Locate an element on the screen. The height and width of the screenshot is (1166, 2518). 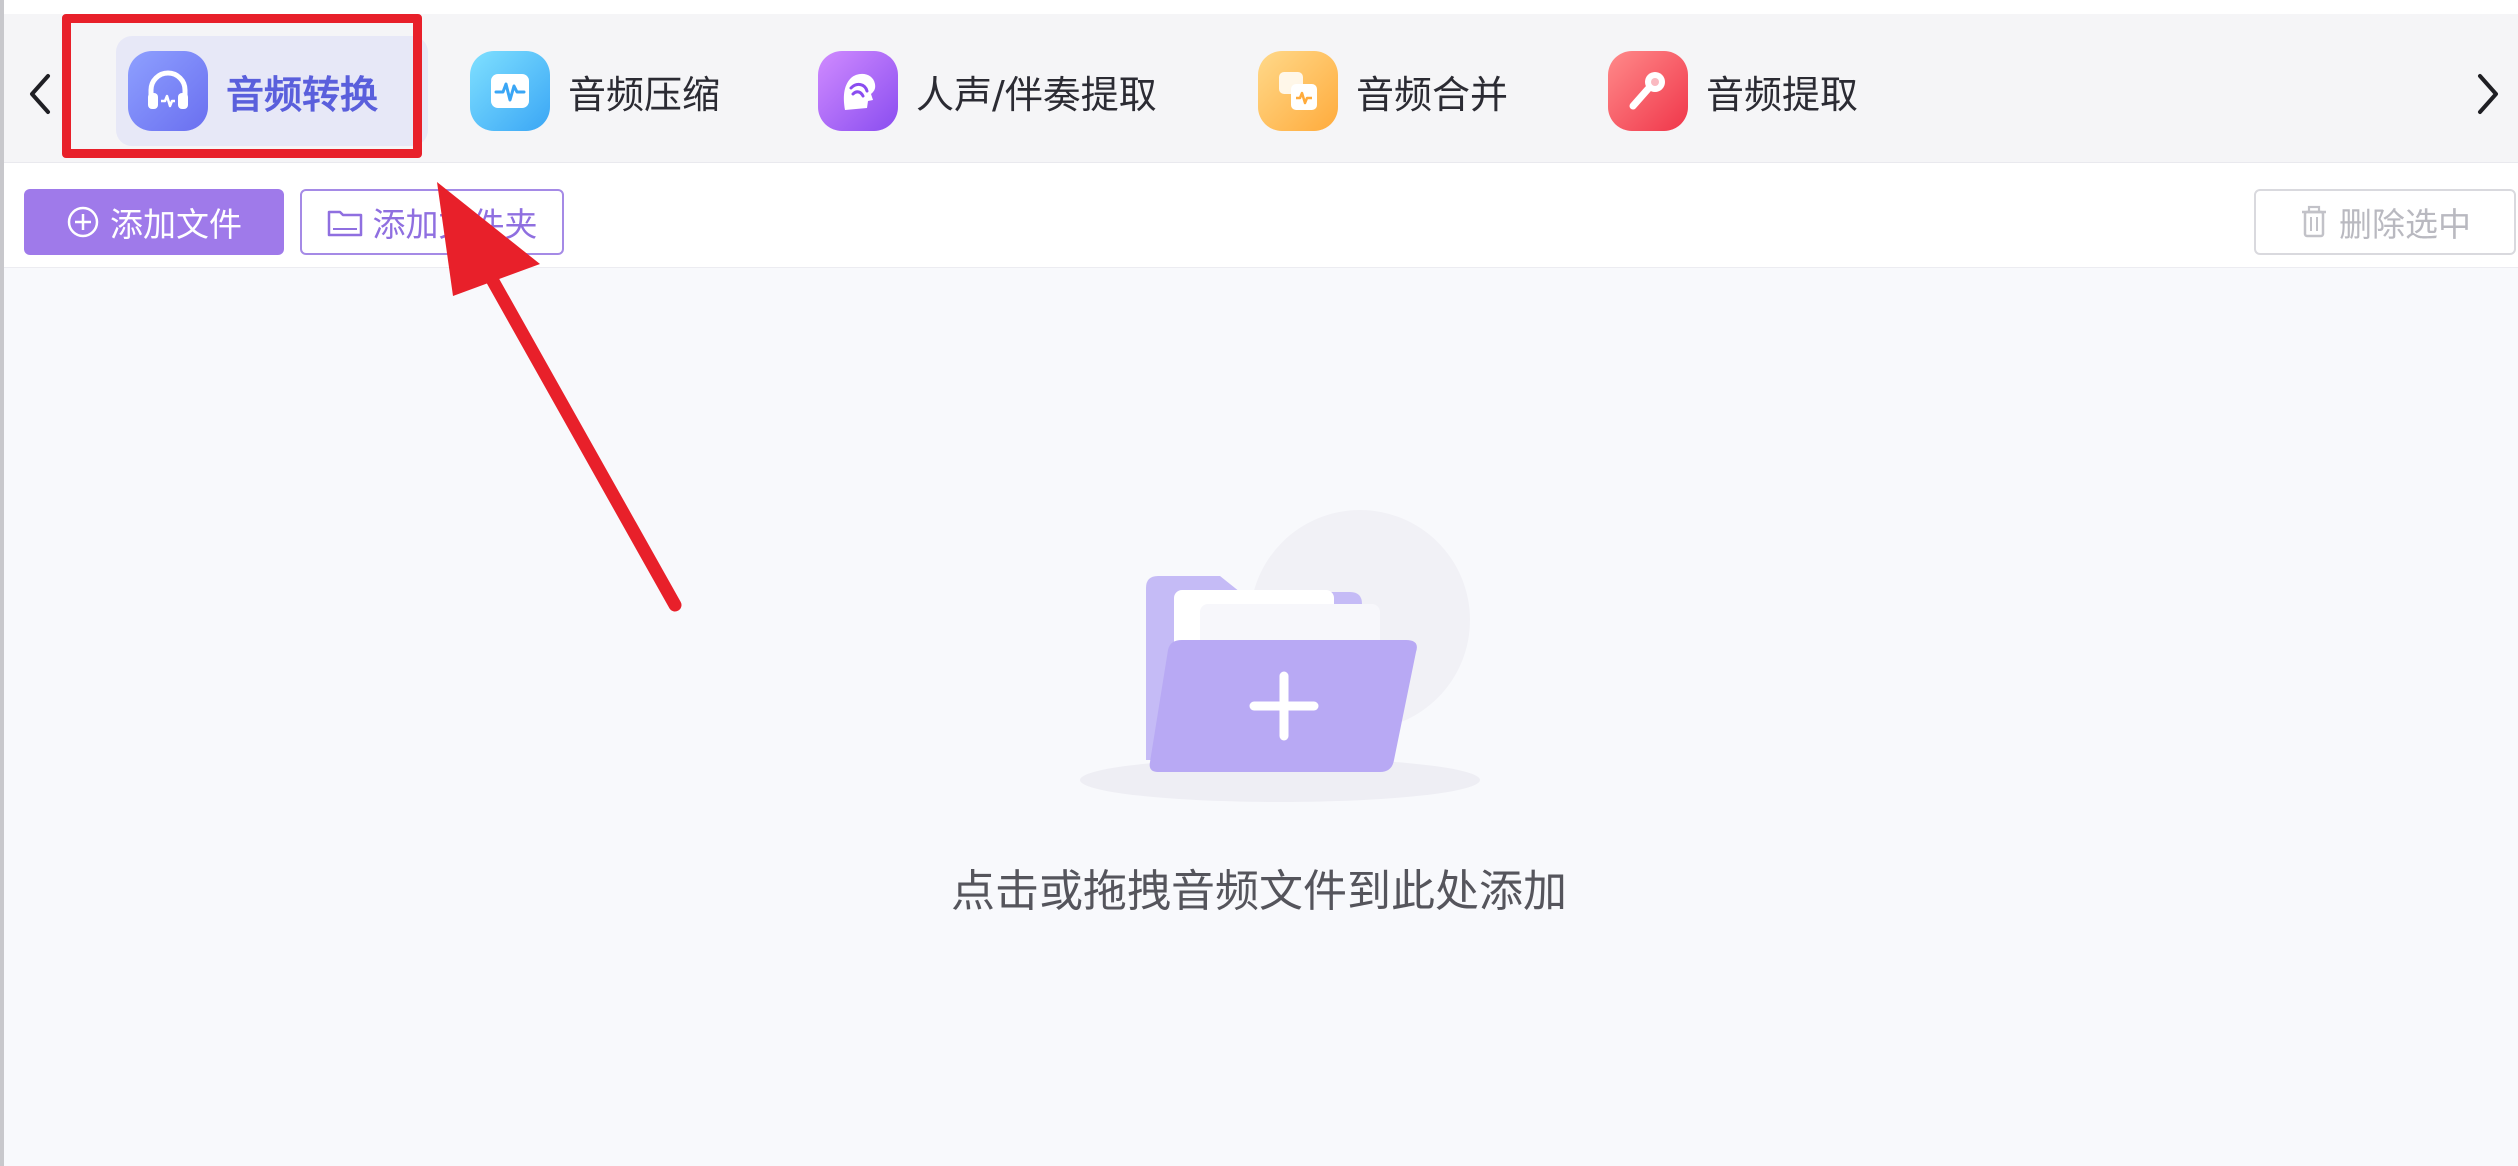
file-toolbar: 添加文件 添加文件夹 删除选中 is located at coordinates (1261, 215).